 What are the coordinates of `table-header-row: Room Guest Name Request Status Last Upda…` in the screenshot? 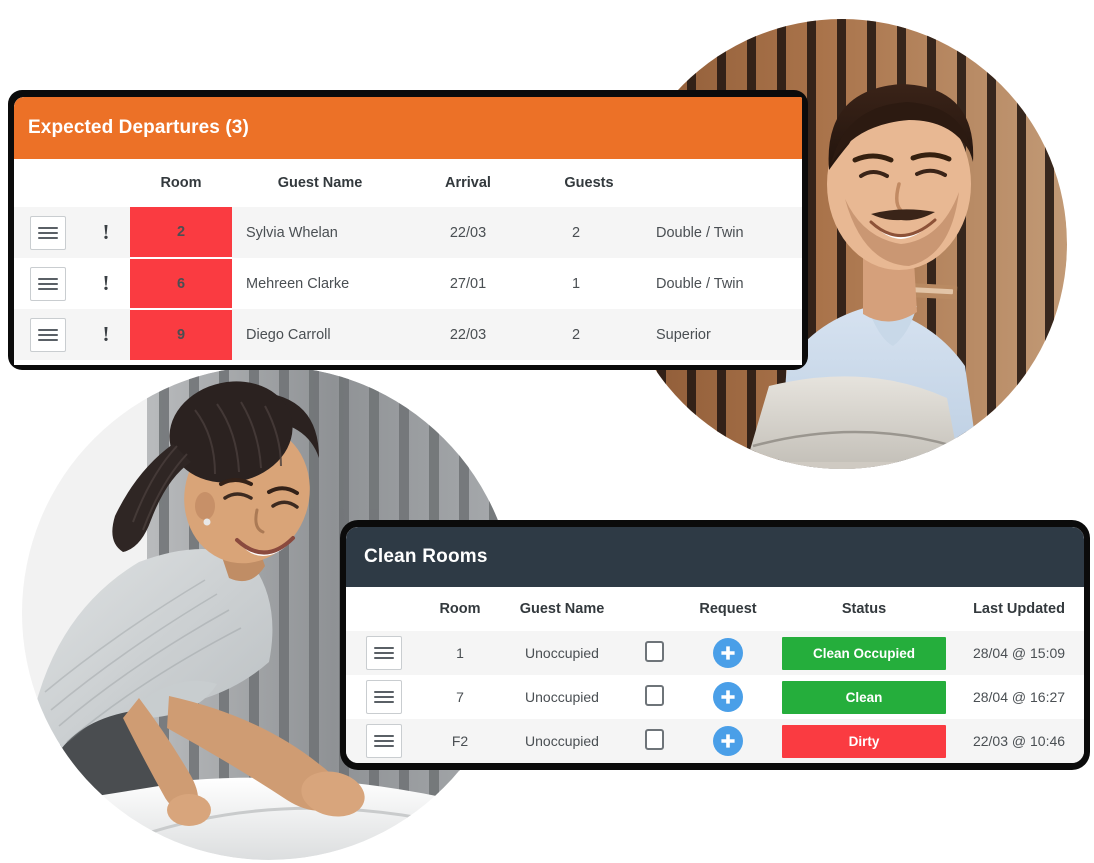 It's located at (715, 609).